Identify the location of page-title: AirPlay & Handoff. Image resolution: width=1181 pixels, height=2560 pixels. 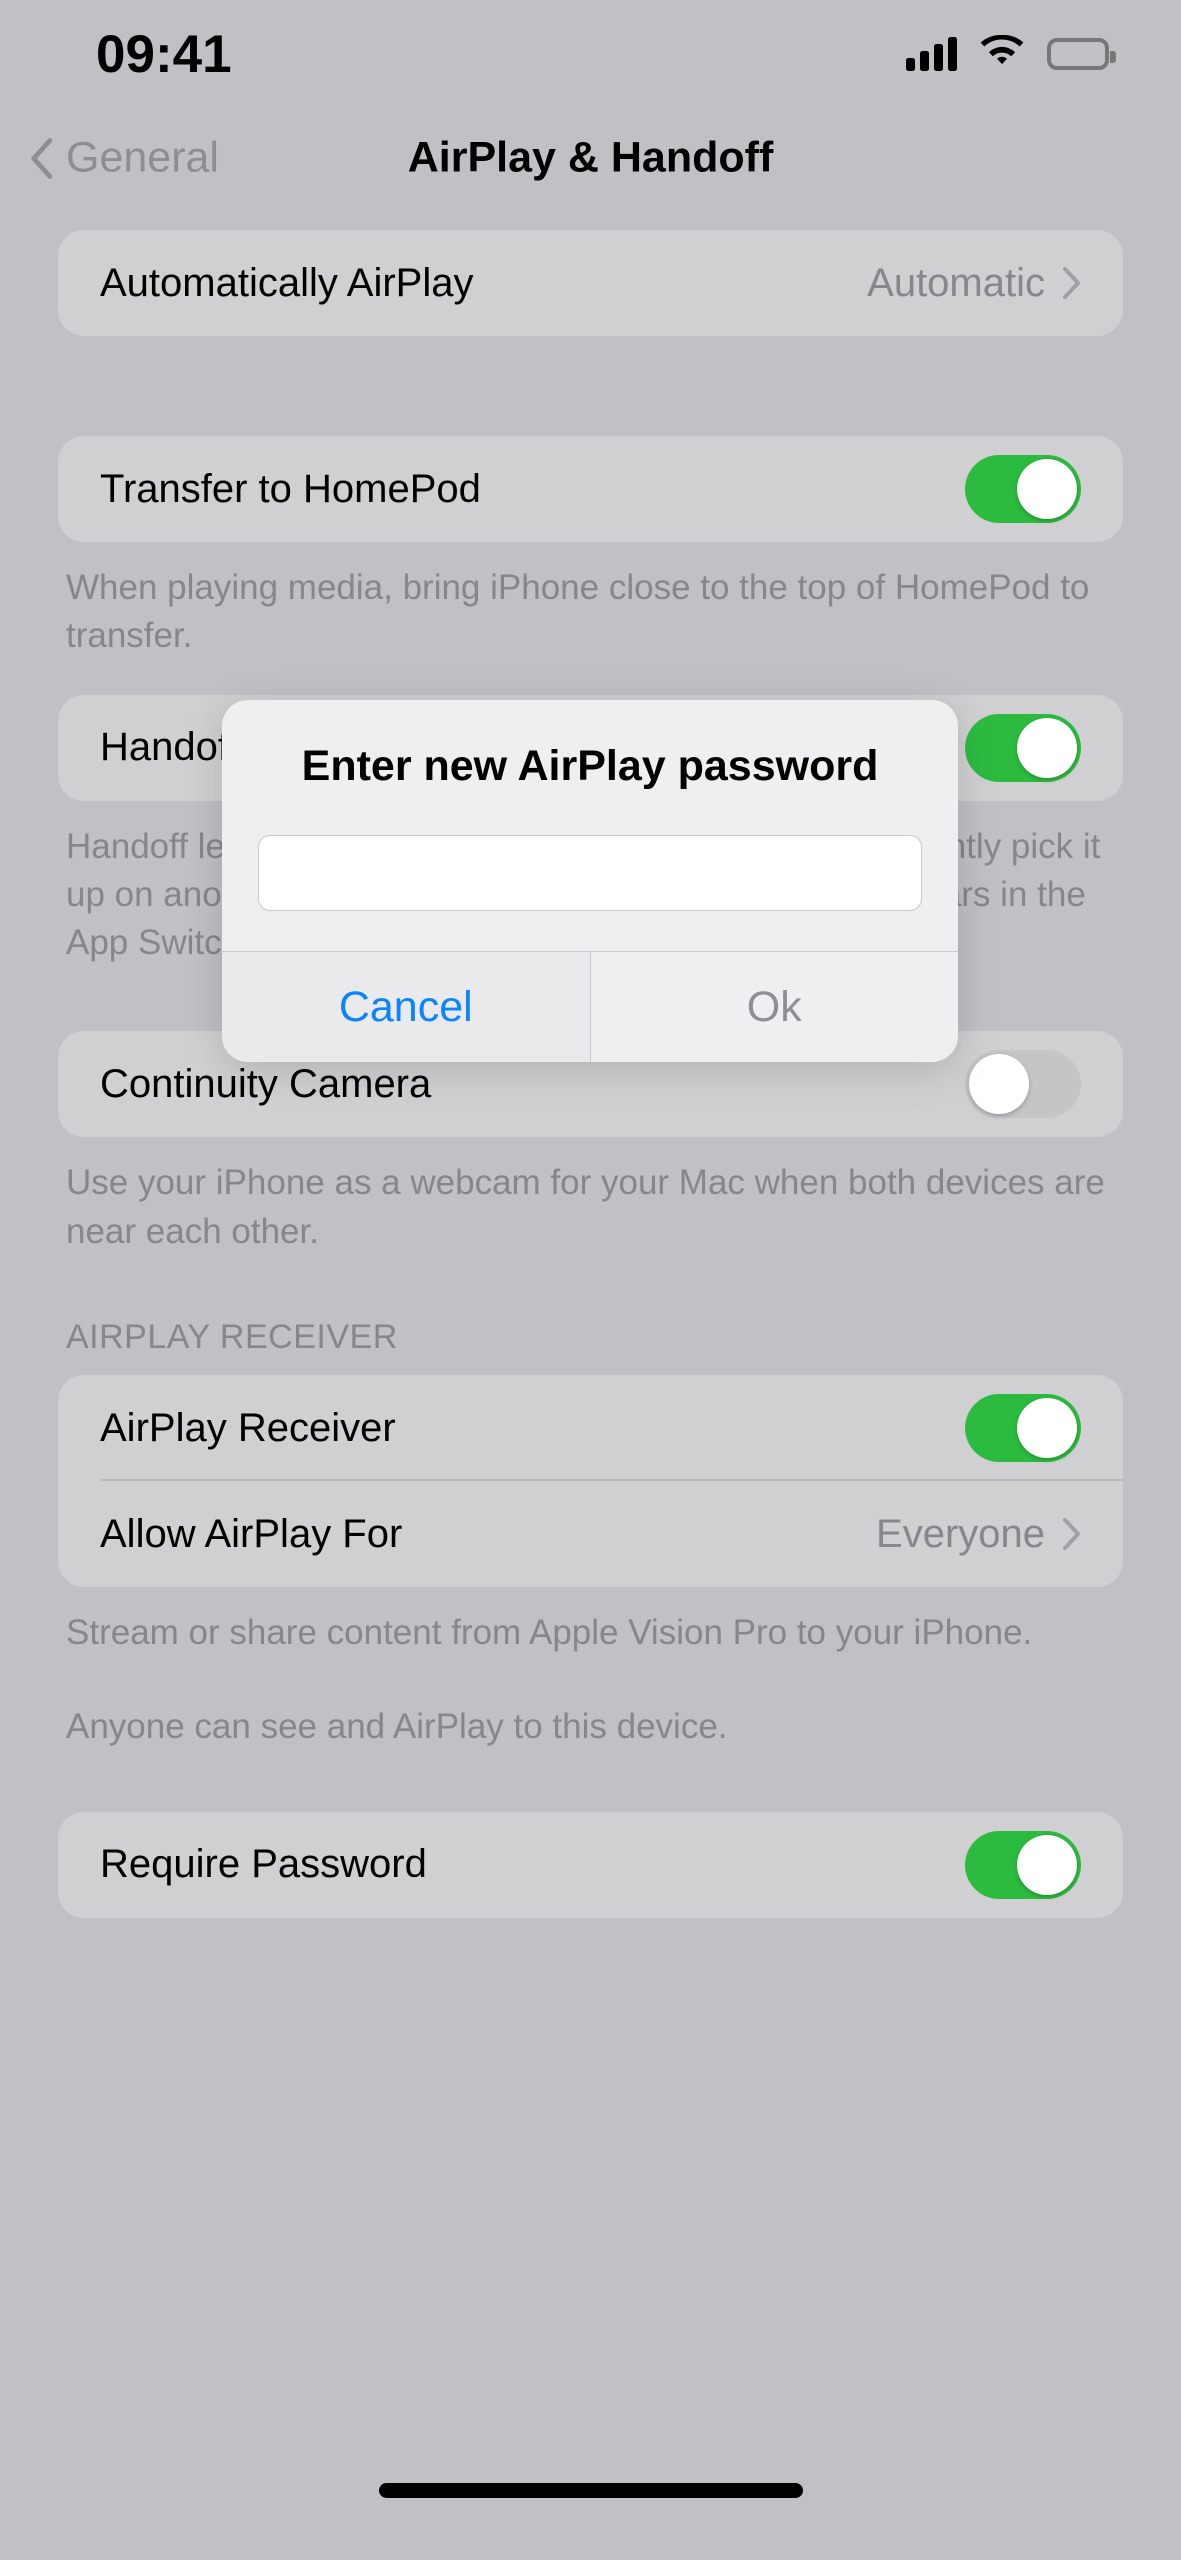
(590, 157).